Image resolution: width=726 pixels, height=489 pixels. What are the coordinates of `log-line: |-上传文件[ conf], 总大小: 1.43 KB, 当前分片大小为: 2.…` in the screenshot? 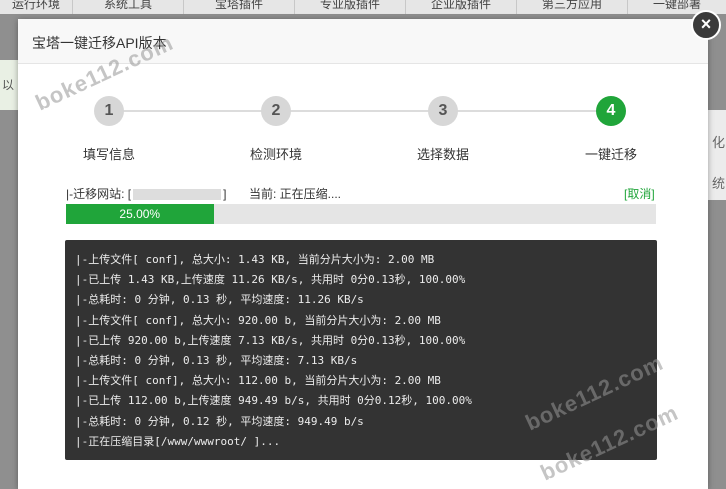 It's located at (255, 259).